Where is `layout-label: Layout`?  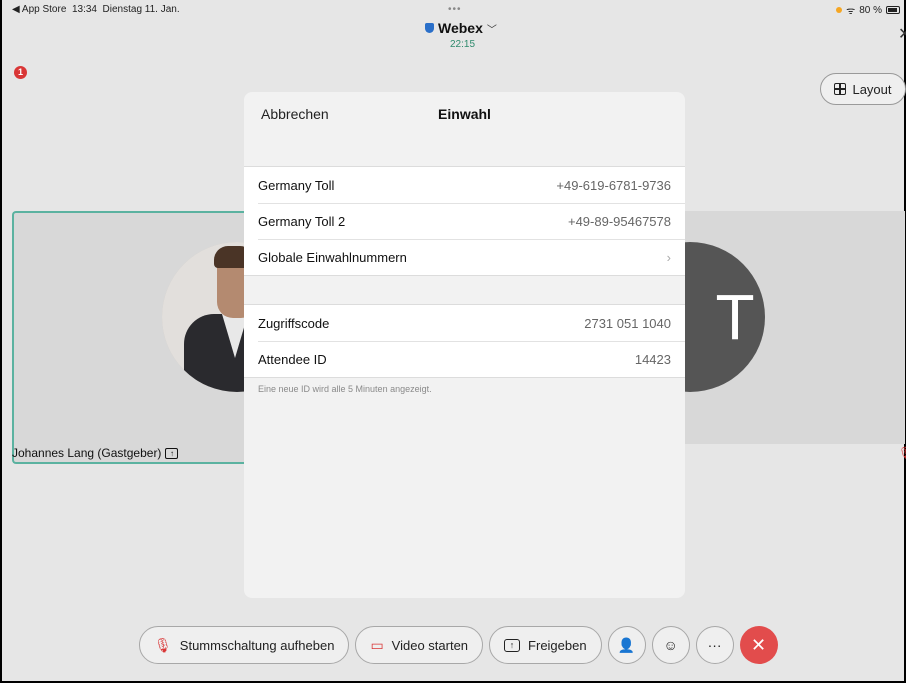
layout-label: Layout is located at coordinates (872, 89).